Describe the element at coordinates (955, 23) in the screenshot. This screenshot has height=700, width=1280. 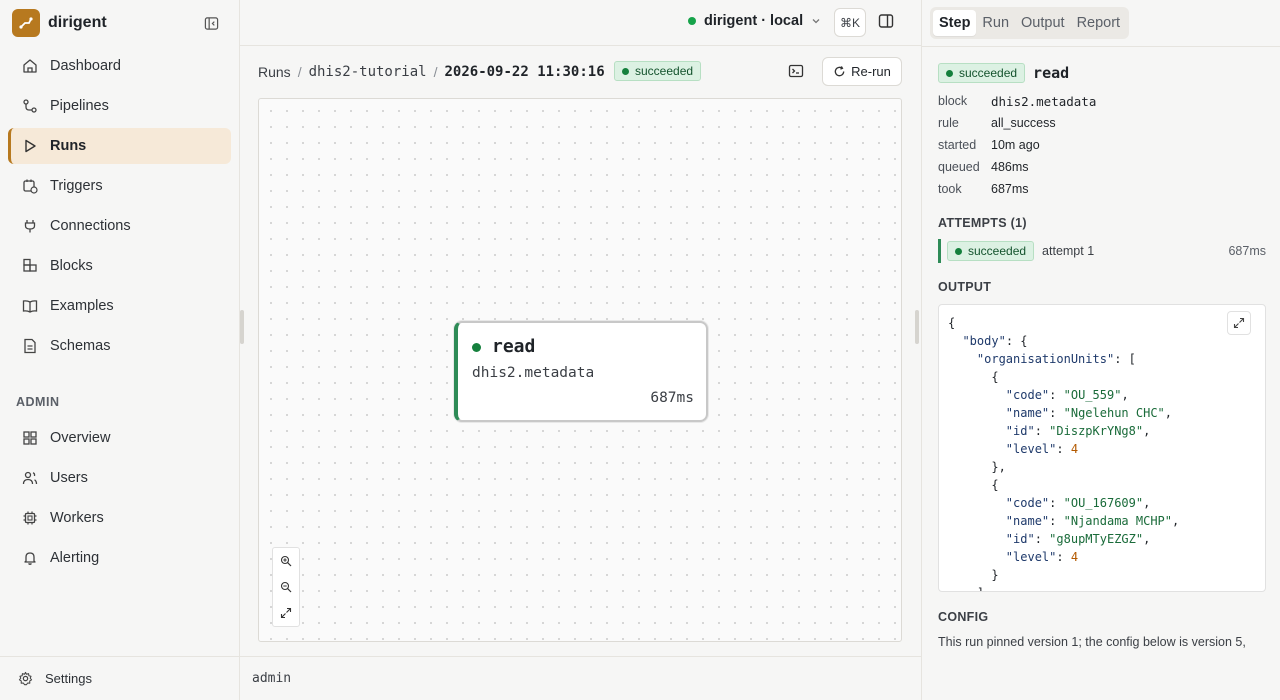
I see `tab-step: Step` at that location.